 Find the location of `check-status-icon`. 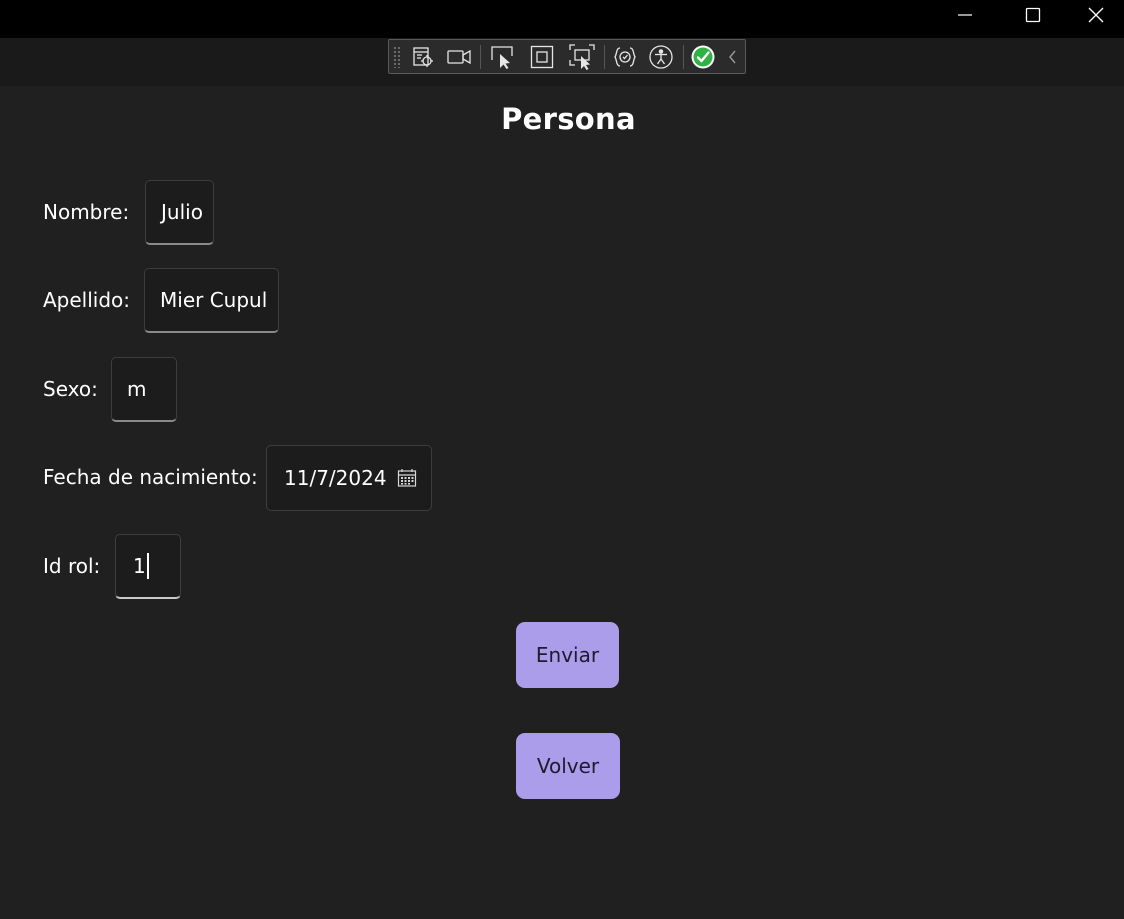

check-status-icon is located at coordinates (703, 57).